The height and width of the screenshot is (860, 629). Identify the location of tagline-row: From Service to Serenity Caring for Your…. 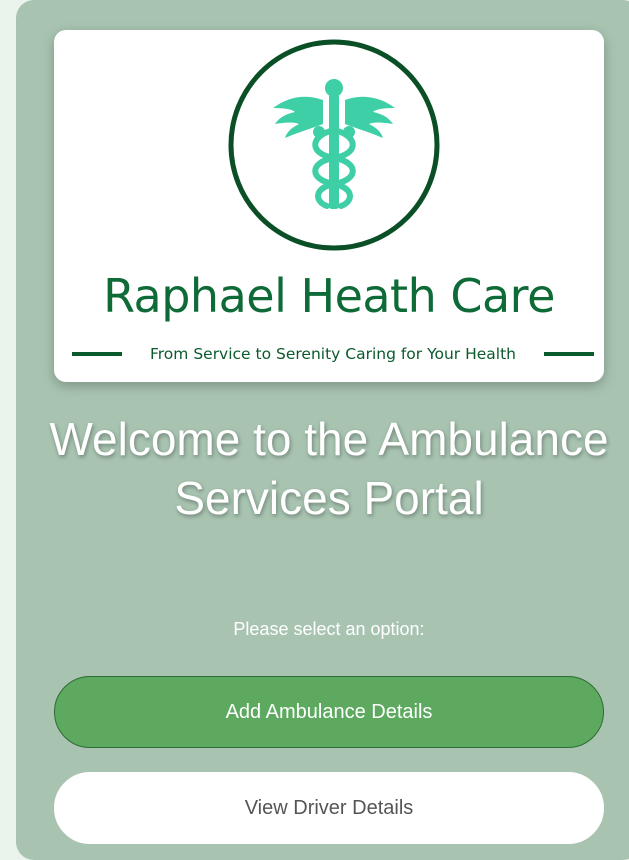
(333, 354).